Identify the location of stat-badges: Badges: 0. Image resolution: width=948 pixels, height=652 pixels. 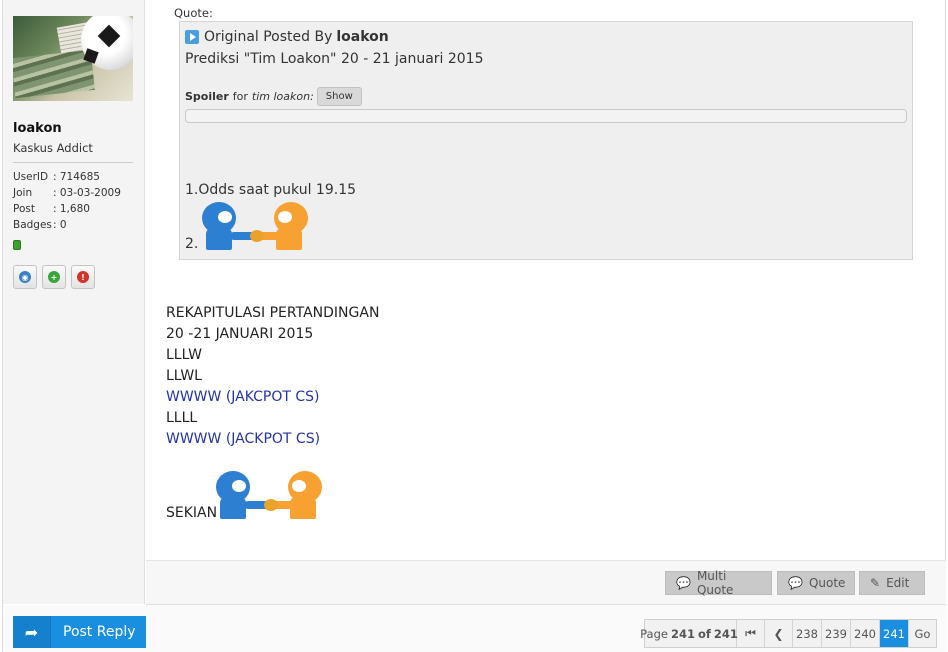
(67, 225).